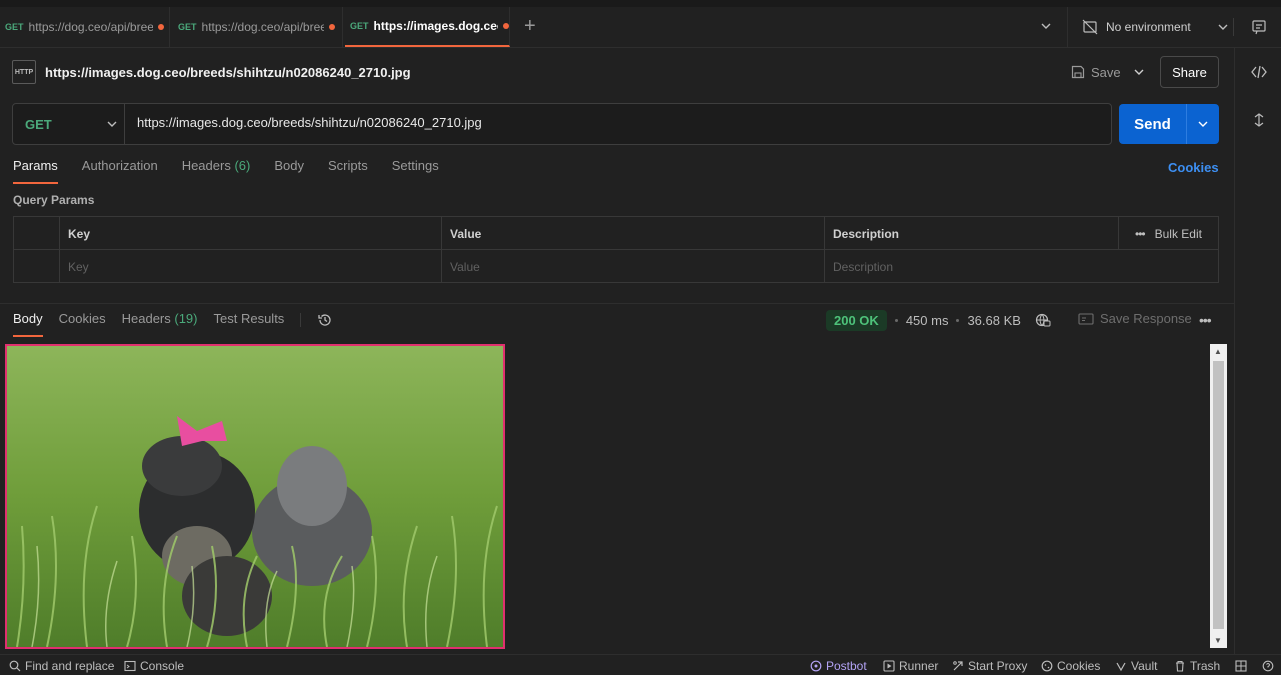  Describe the element at coordinates (415, 169) in the screenshot. I see `tab-settings: Settings` at that location.